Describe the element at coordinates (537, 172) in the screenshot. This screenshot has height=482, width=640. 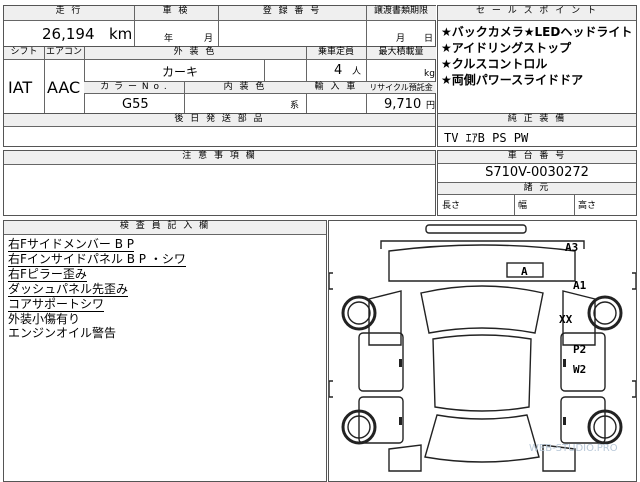
I see `chassis-number-value: S710V-0030272` at that location.